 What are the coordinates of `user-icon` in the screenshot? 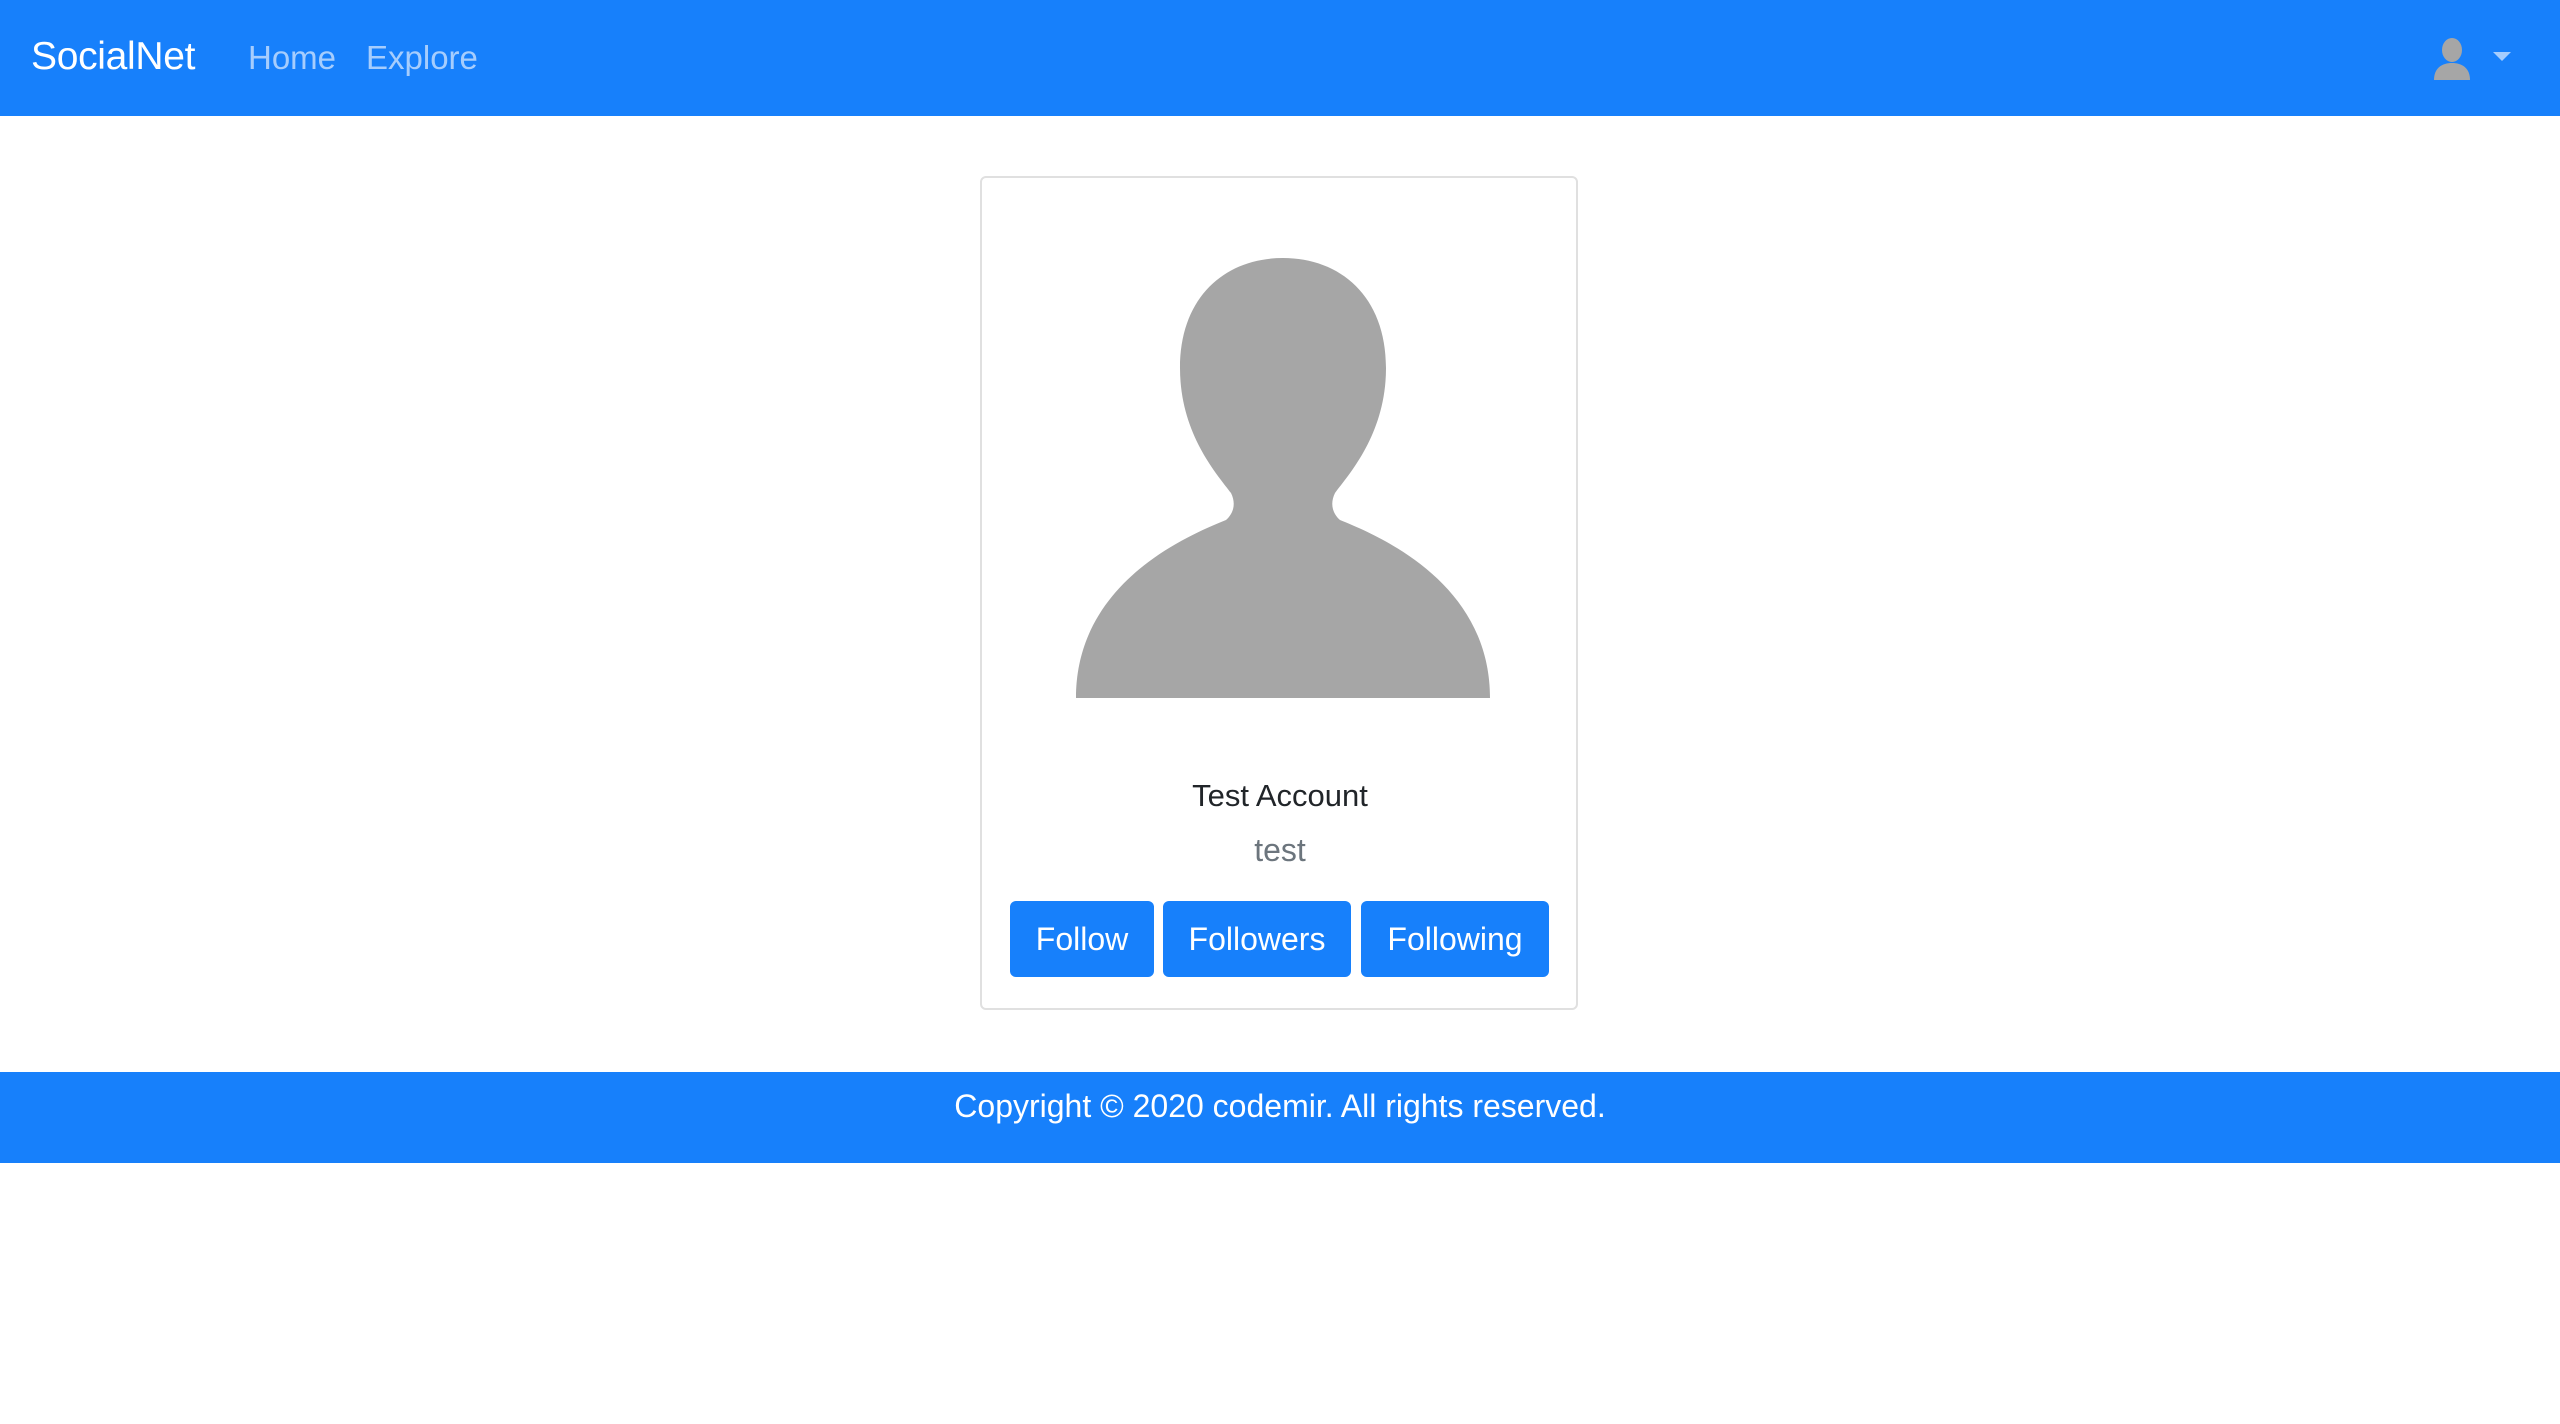 It's located at (2452, 59).